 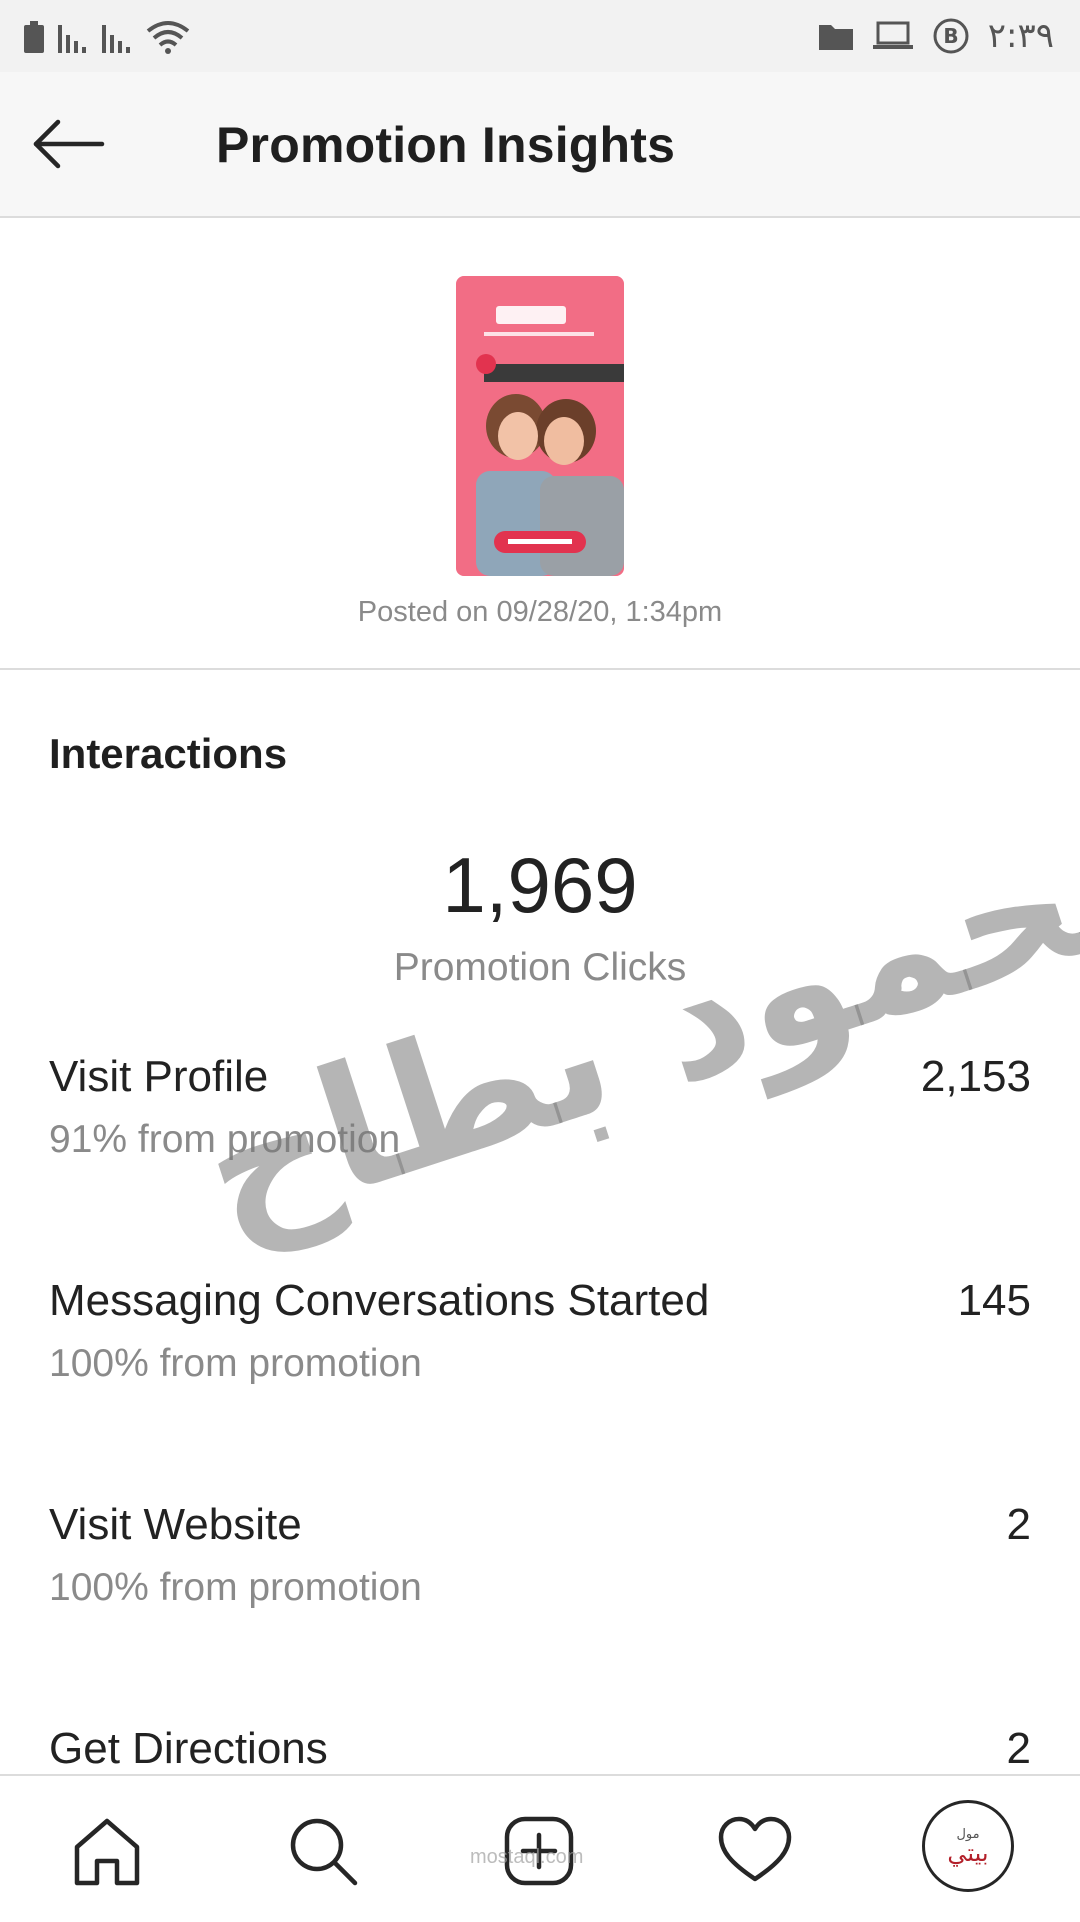 I want to click on wifi-icon, so click(x=168, y=37).